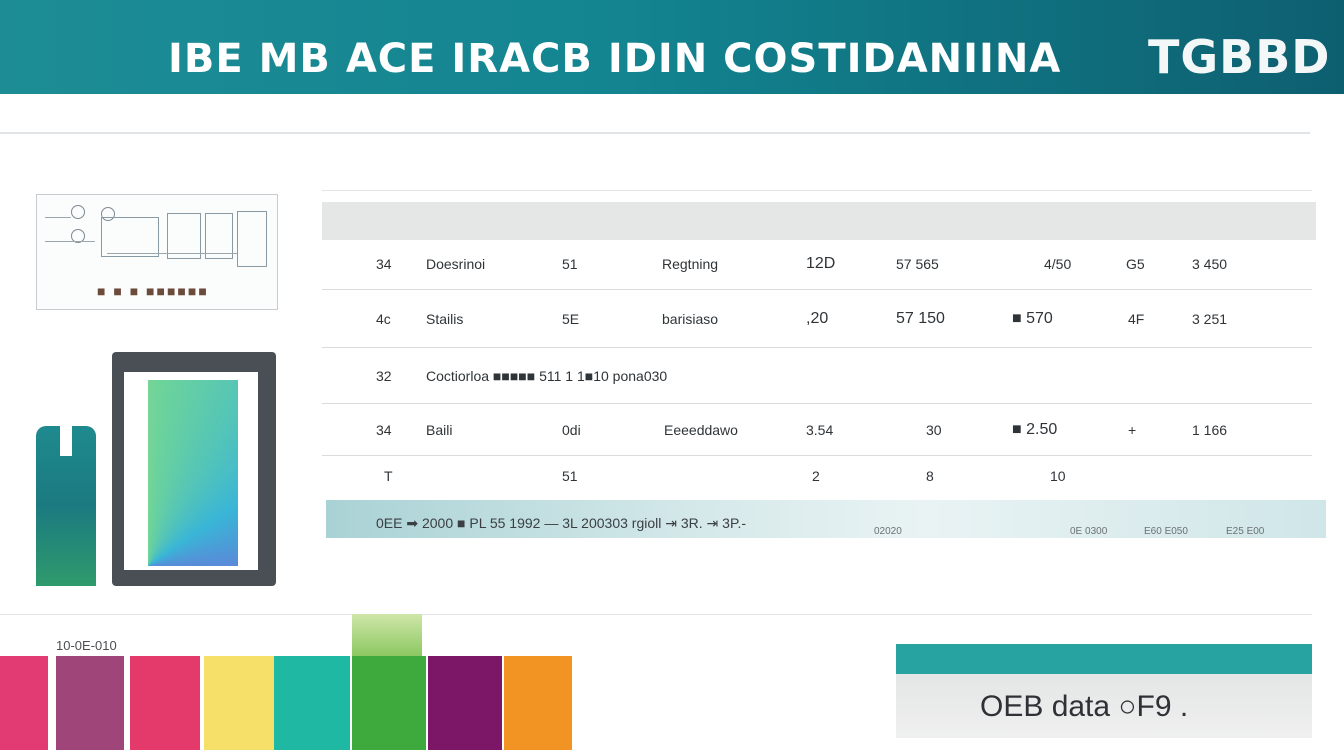 Image resolution: width=1344 pixels, height=750 pixels. What do you see at coordinates (1210, 263) in the screenshot?
I see `cell-total: 3 450` at bounding box center [1210, 263].